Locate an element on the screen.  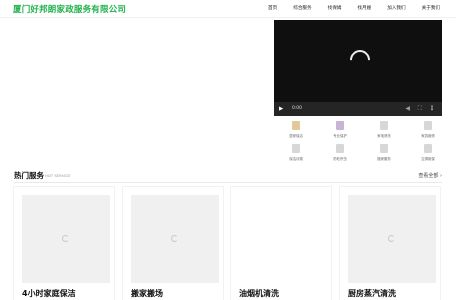
quick-link-label: 家电清洗 is located at coordinates (384, 136).